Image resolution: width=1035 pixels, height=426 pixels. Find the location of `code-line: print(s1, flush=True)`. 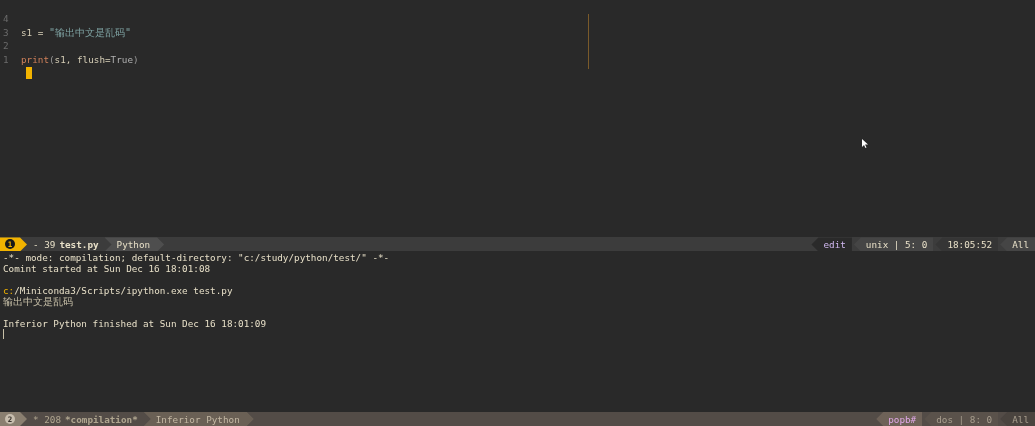

code-line: print(s1, flush=True) is located at coordinates (80, 59).